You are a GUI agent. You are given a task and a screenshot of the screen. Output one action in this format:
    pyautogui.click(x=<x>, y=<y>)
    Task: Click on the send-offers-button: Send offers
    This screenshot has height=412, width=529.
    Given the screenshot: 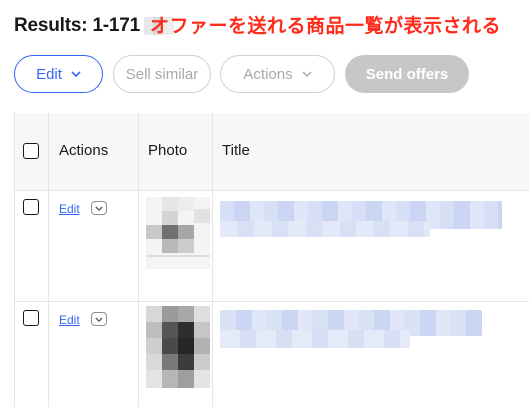 What is the action you would take?
    pyautogui.click(x=407, y=74)
    